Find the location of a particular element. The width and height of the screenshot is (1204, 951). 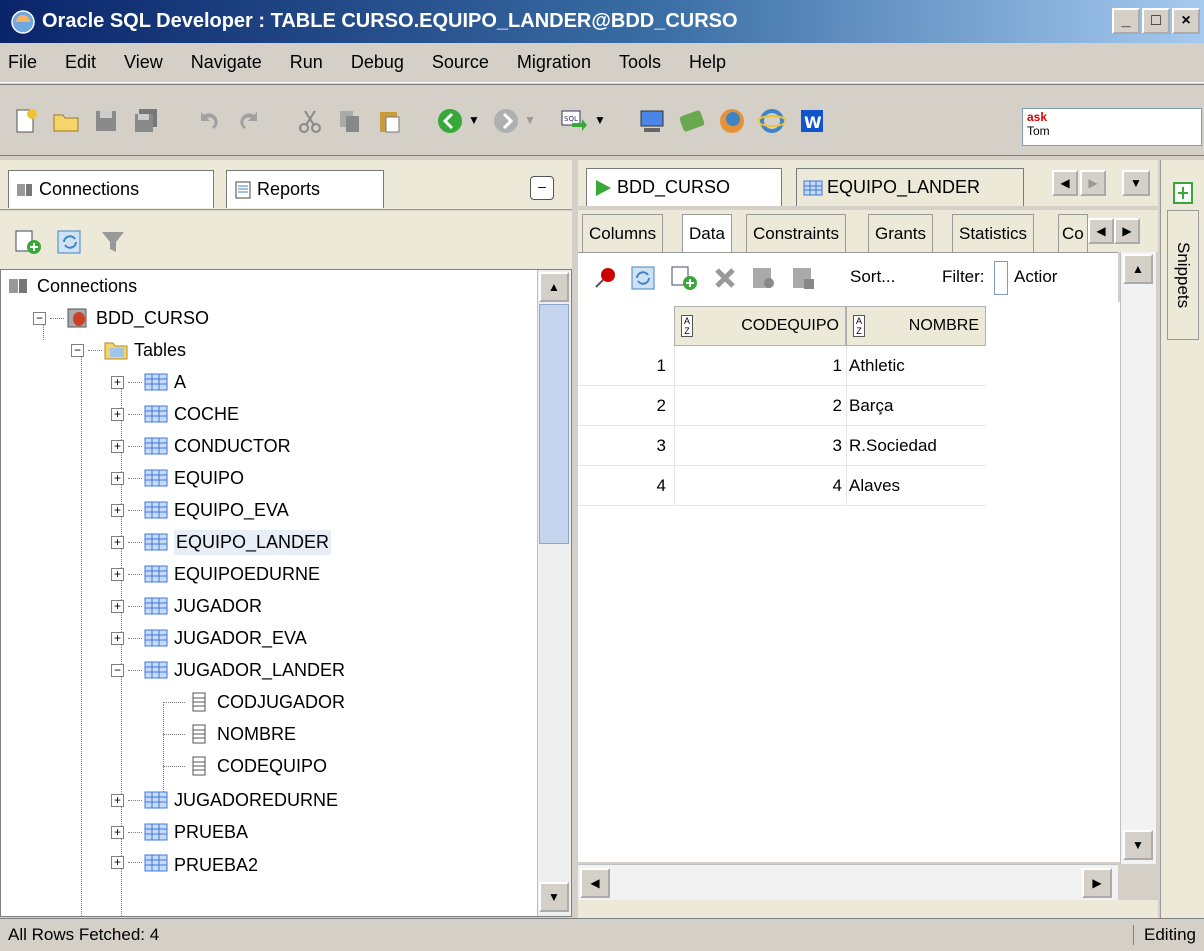

menu-help: Help is located at coordinates (707, 62).